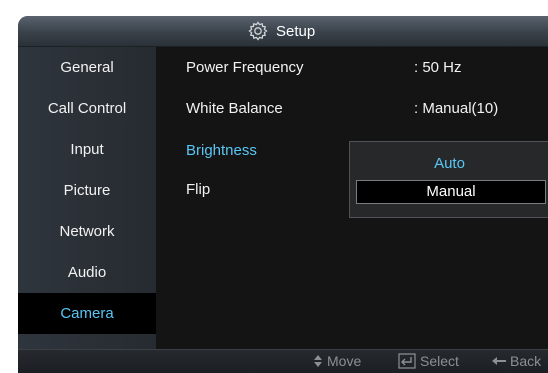 The width and height of the screenshot is (548, 373). What do you see at coordinates (318, 361) in the screenshot?
I see `up-down-arrows-icon` at bounding box center [318, 361].